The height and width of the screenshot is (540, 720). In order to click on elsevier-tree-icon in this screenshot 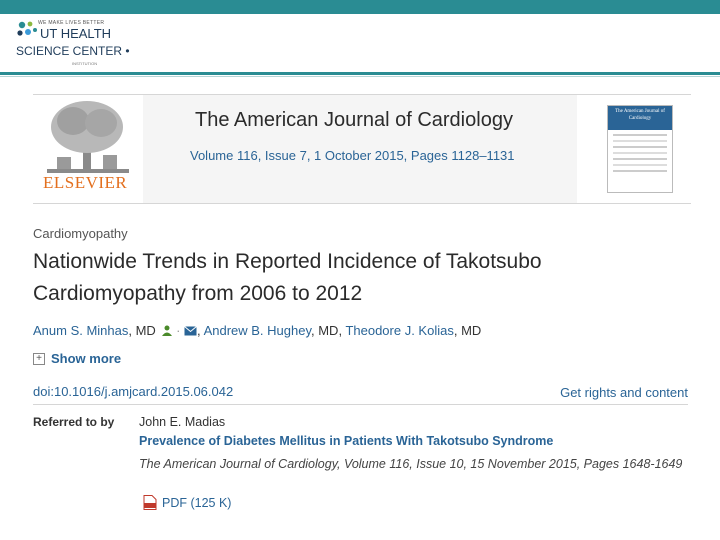, I will do `click(88, 137)`.